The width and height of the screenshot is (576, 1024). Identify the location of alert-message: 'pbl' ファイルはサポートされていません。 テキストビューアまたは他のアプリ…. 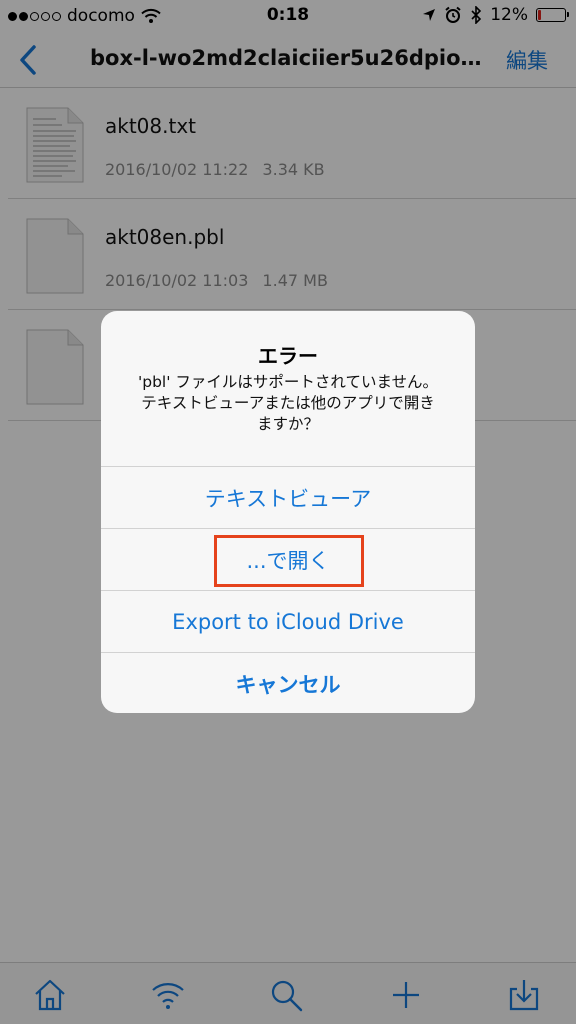
(287, 403).